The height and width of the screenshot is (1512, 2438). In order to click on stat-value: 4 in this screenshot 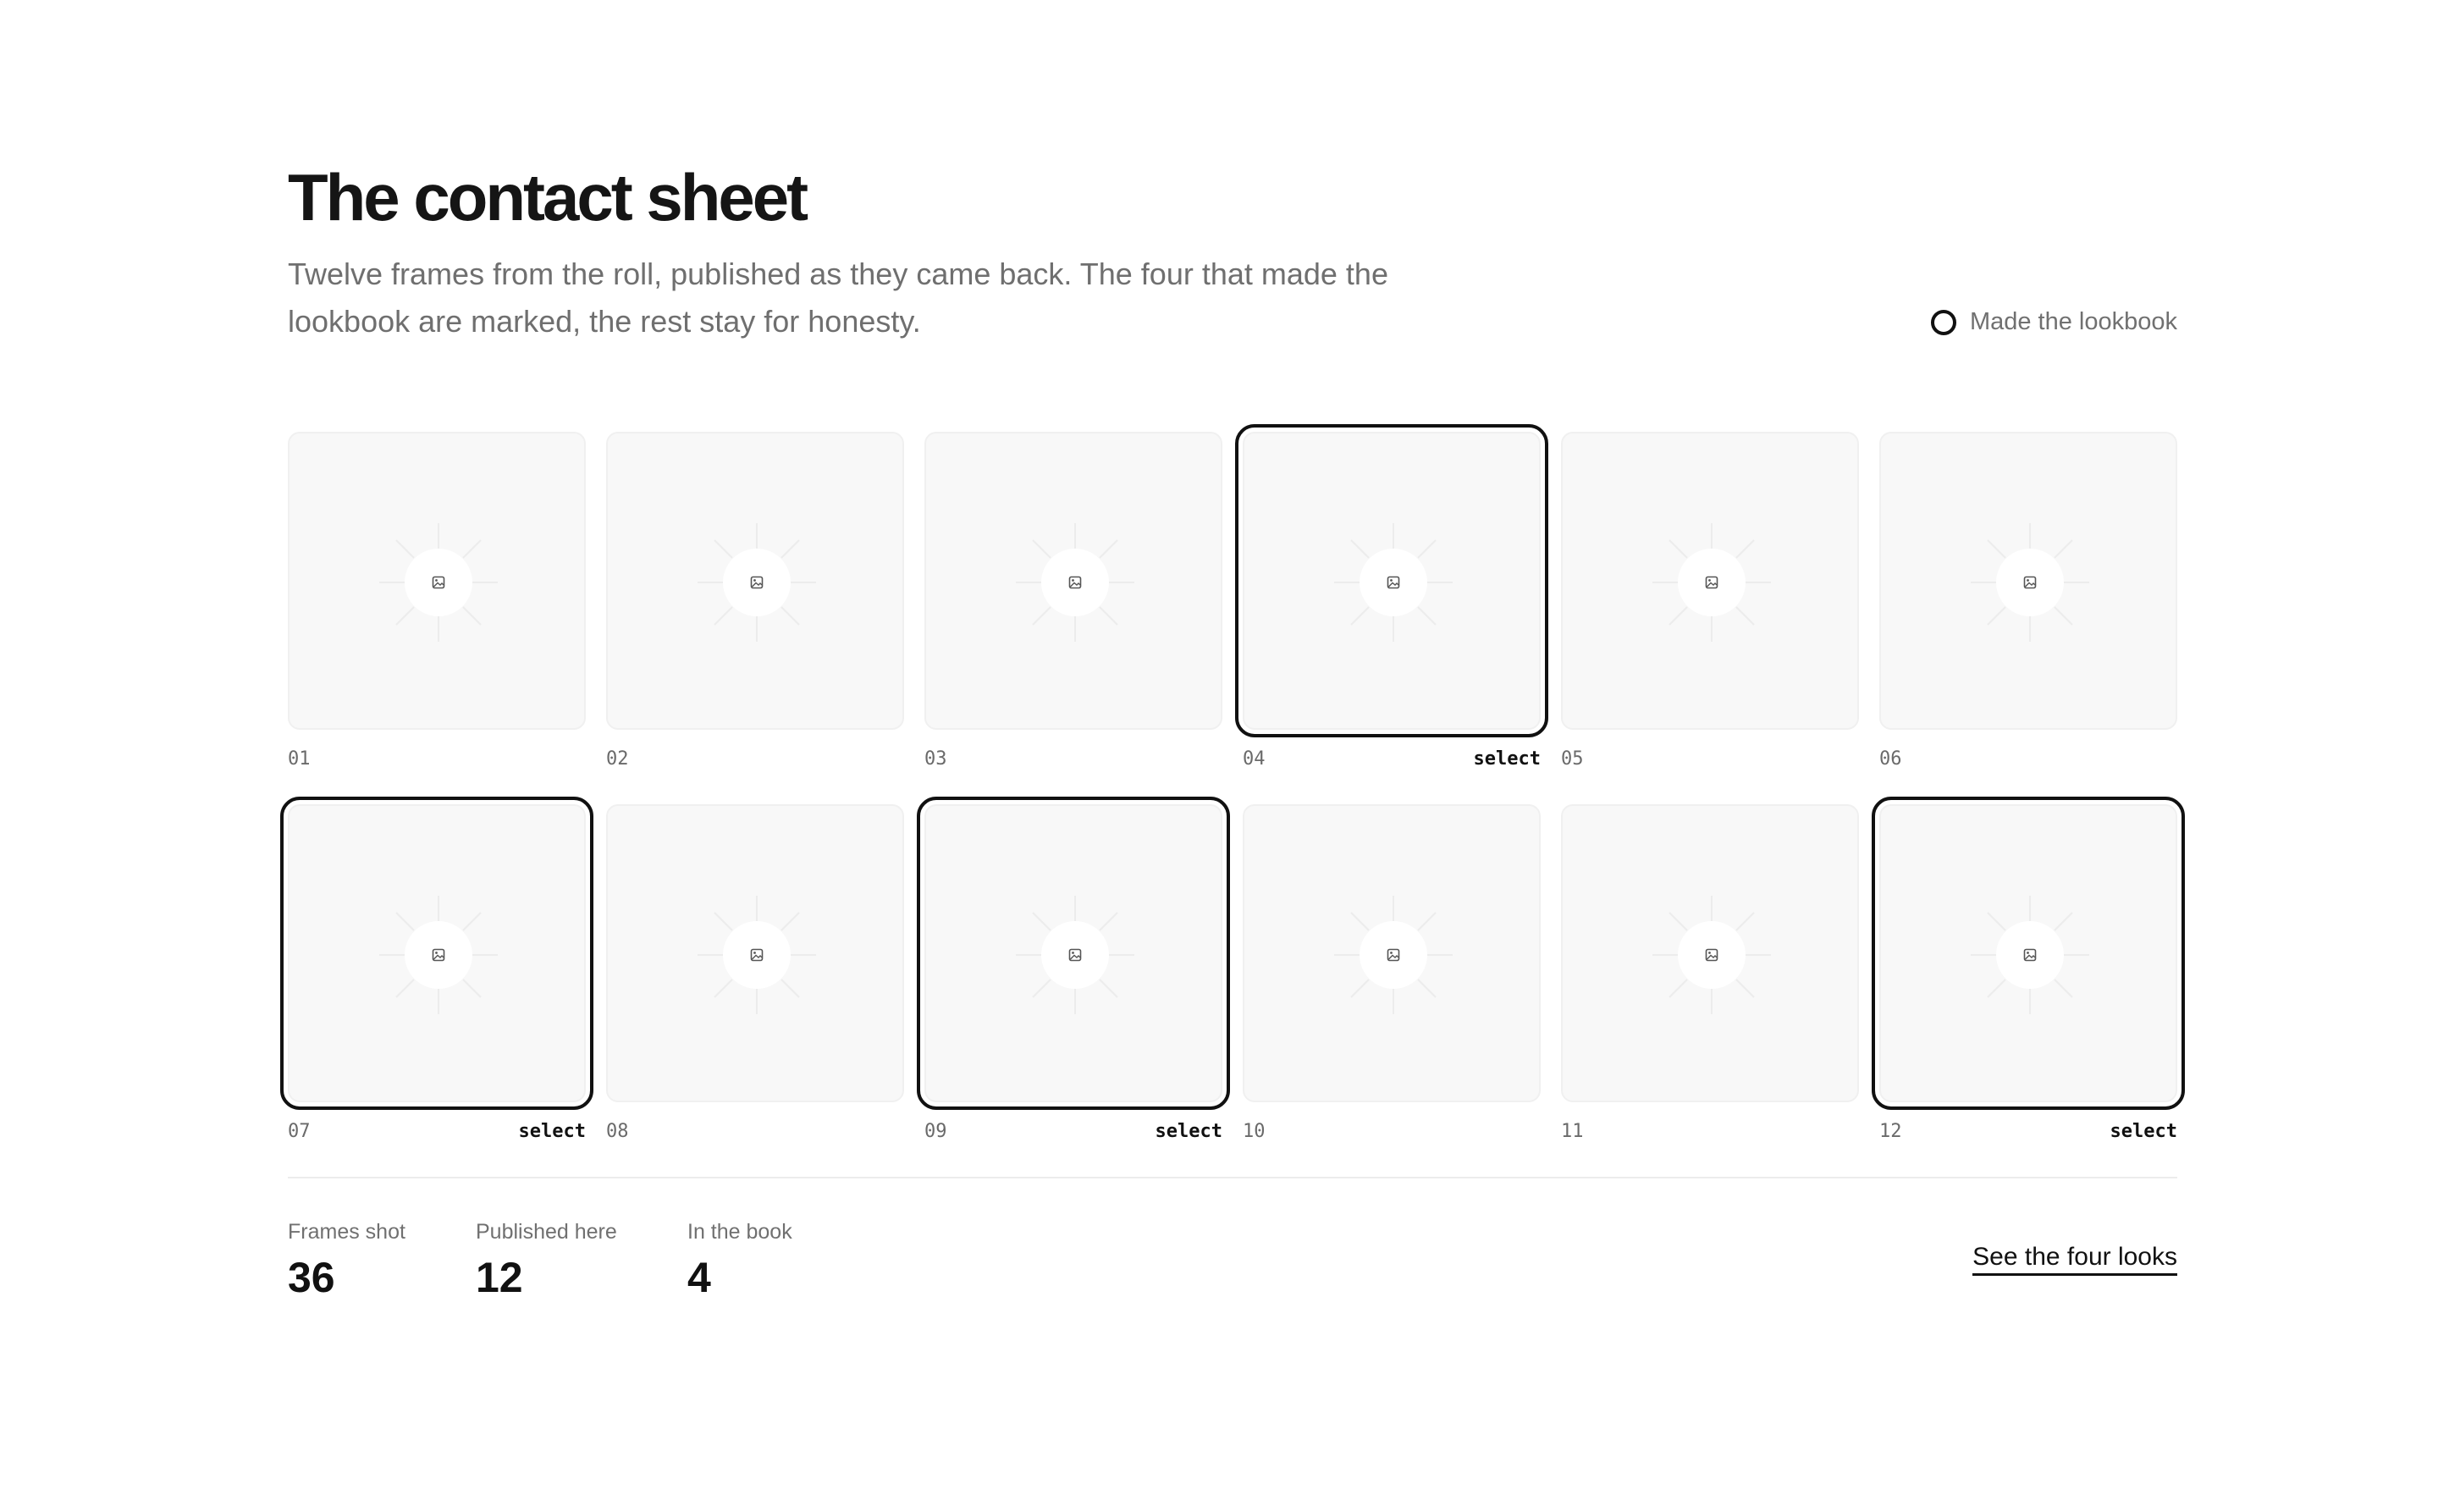, I will do `click(699, 1277)`.